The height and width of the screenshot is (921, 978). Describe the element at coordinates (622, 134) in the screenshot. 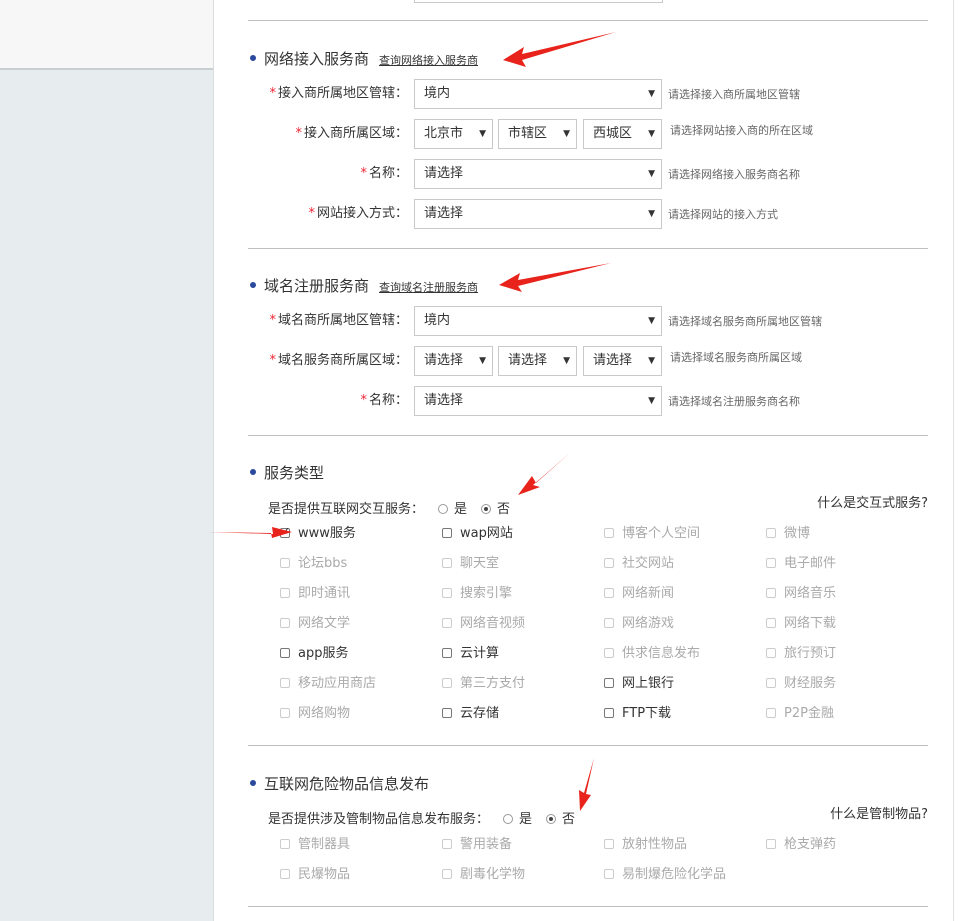

I see `isp-district-select: 西城区 ▼` at that location.